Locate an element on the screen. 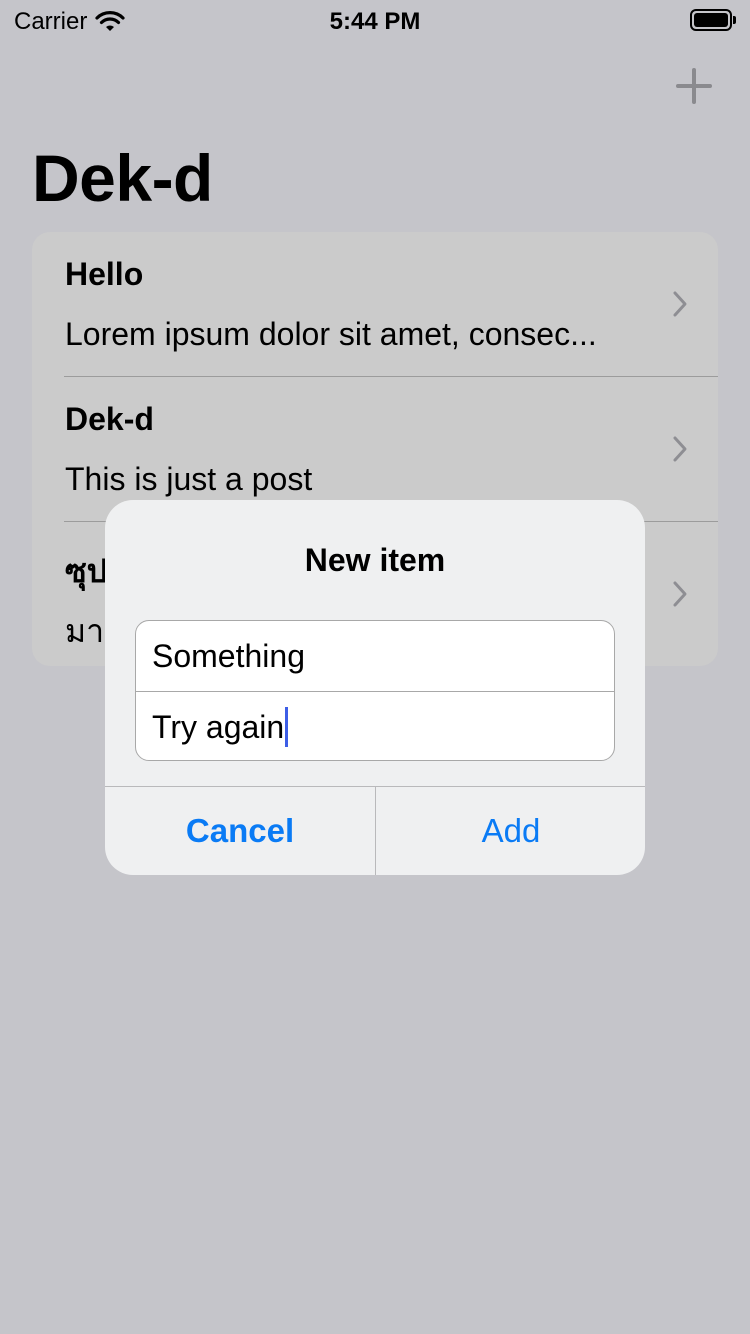 This screenshot has width=750, height=1334. list-item-subtitle: มา is located at coordinates (85, 631).